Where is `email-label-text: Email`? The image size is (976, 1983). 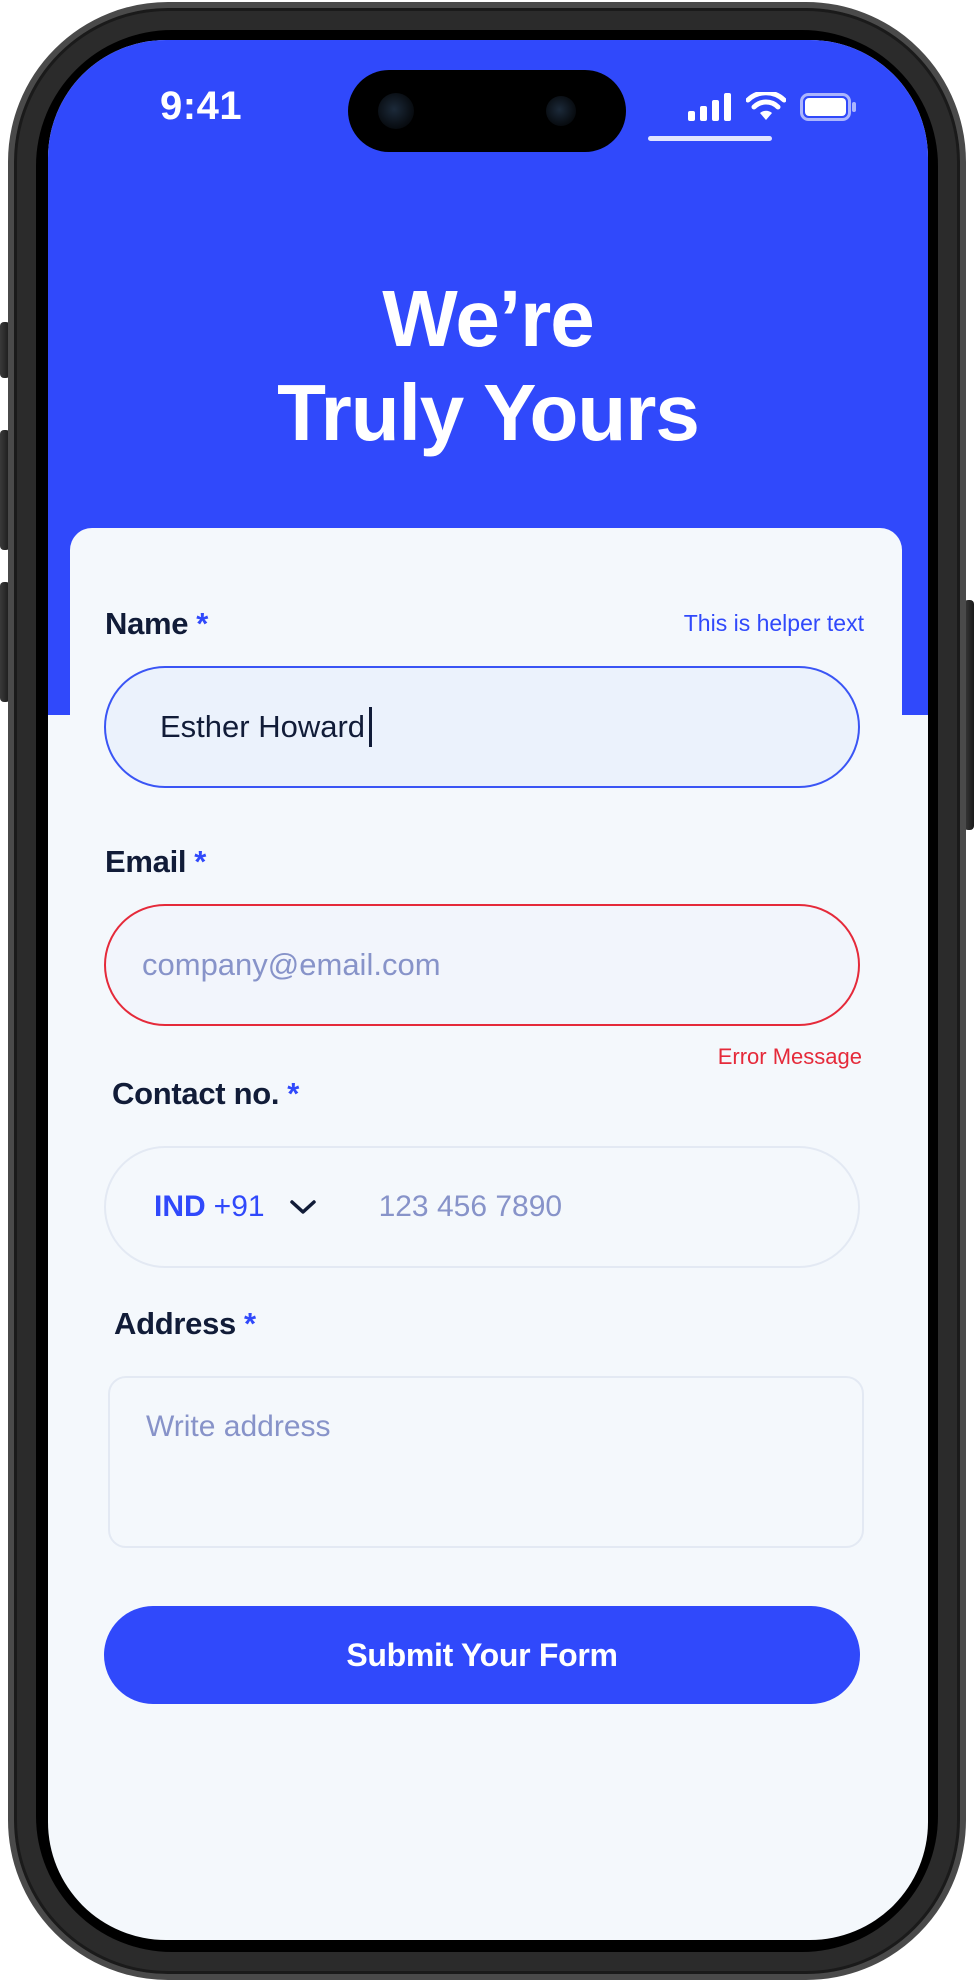
email-label-text: Email is located at coordinates (146, 861).